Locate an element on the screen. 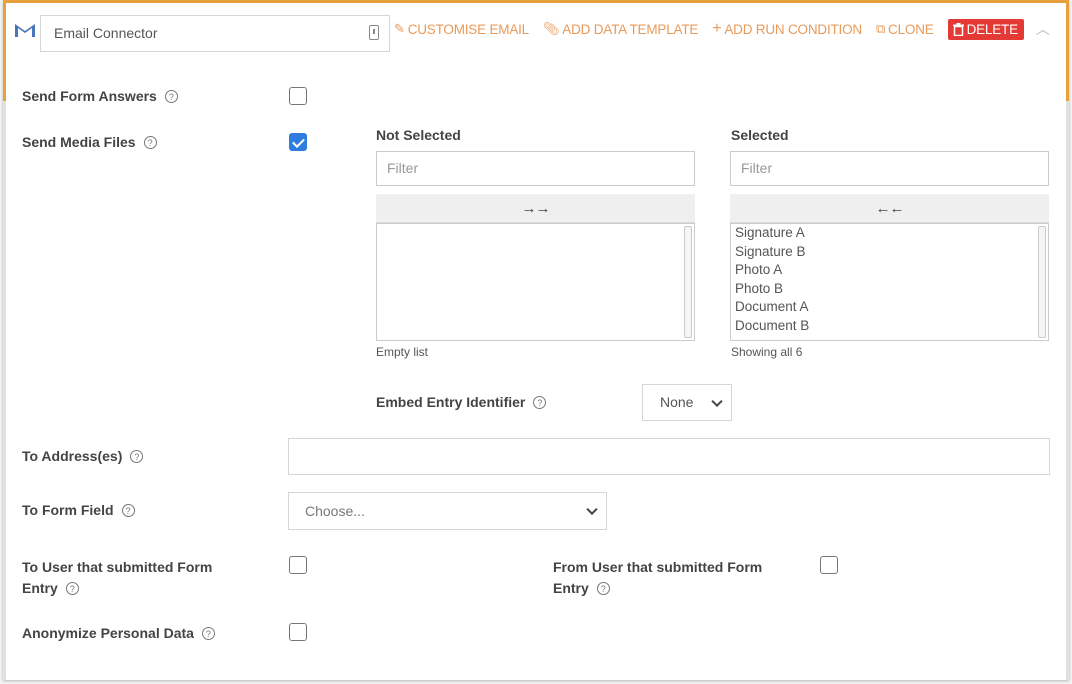 This screenshot has height=684, width=1072. trash-icon is located at coordinates (958, 29).